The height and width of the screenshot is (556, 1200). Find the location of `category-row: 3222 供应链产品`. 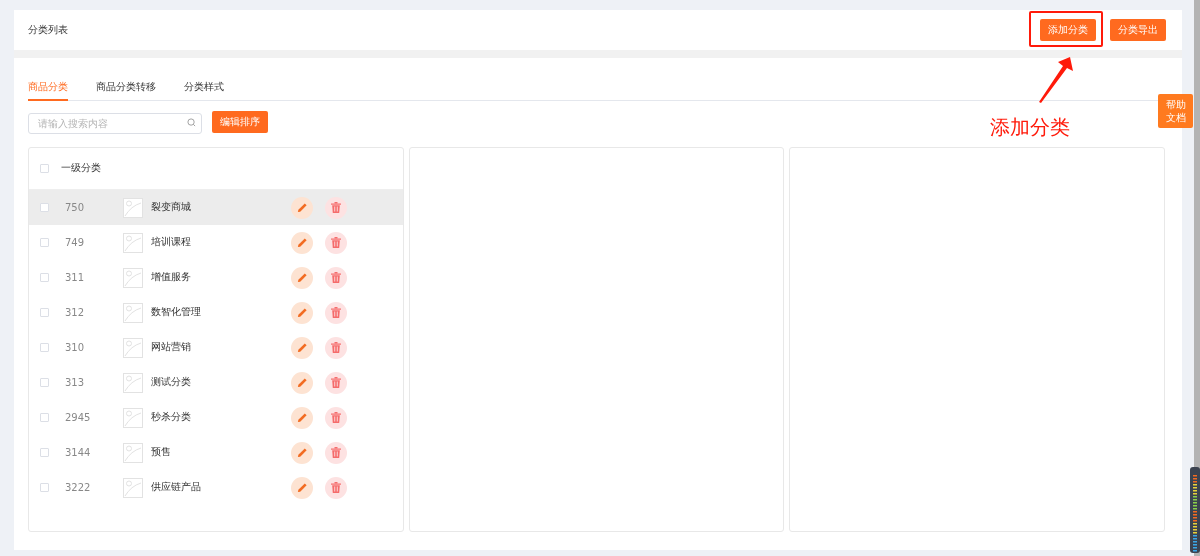

category-row: 3222 供应链产品 is located at coordinates (216, 487).